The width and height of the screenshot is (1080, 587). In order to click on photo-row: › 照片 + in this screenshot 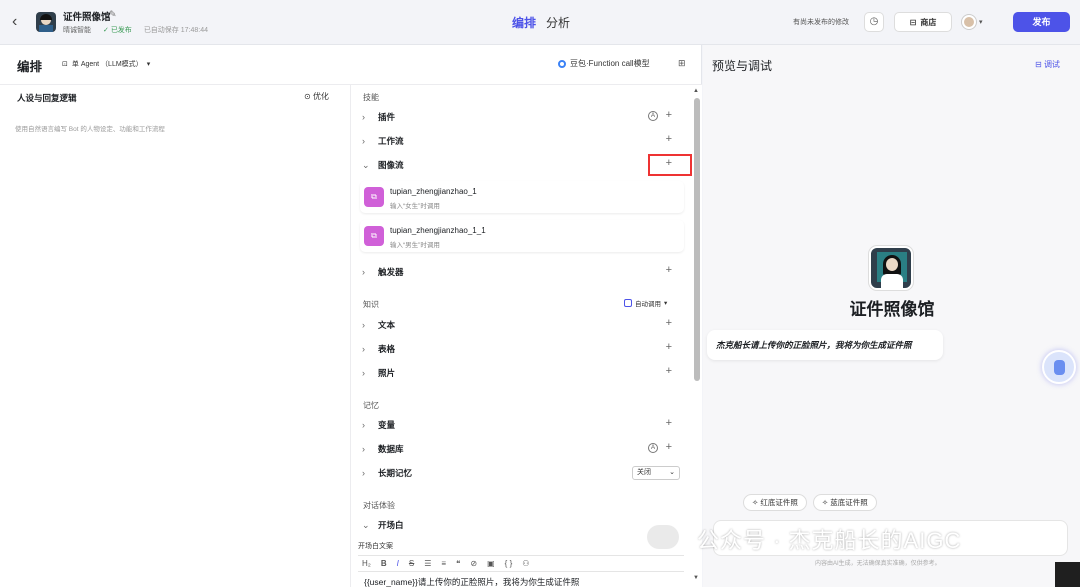, I will do `click(523, 373)`.